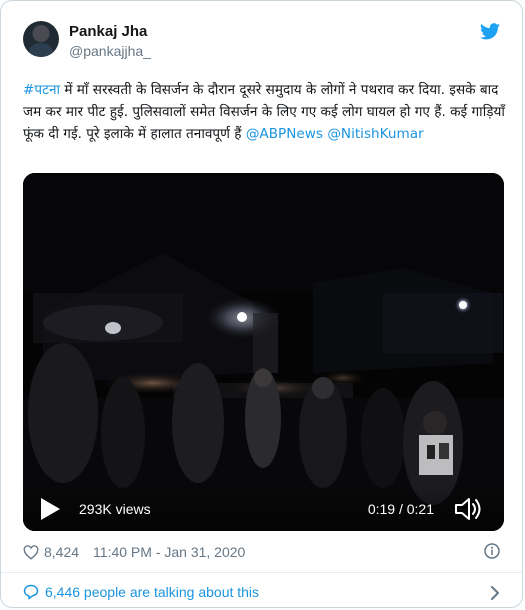 Image resolution: width=525 pixels, height=610 pixels. What do you see at coordinates (169, 552) in the screenshot?
I see `tweet-timestamp: 11:40 PM - Jan 31, 2020` at bounding box center [169, 552].